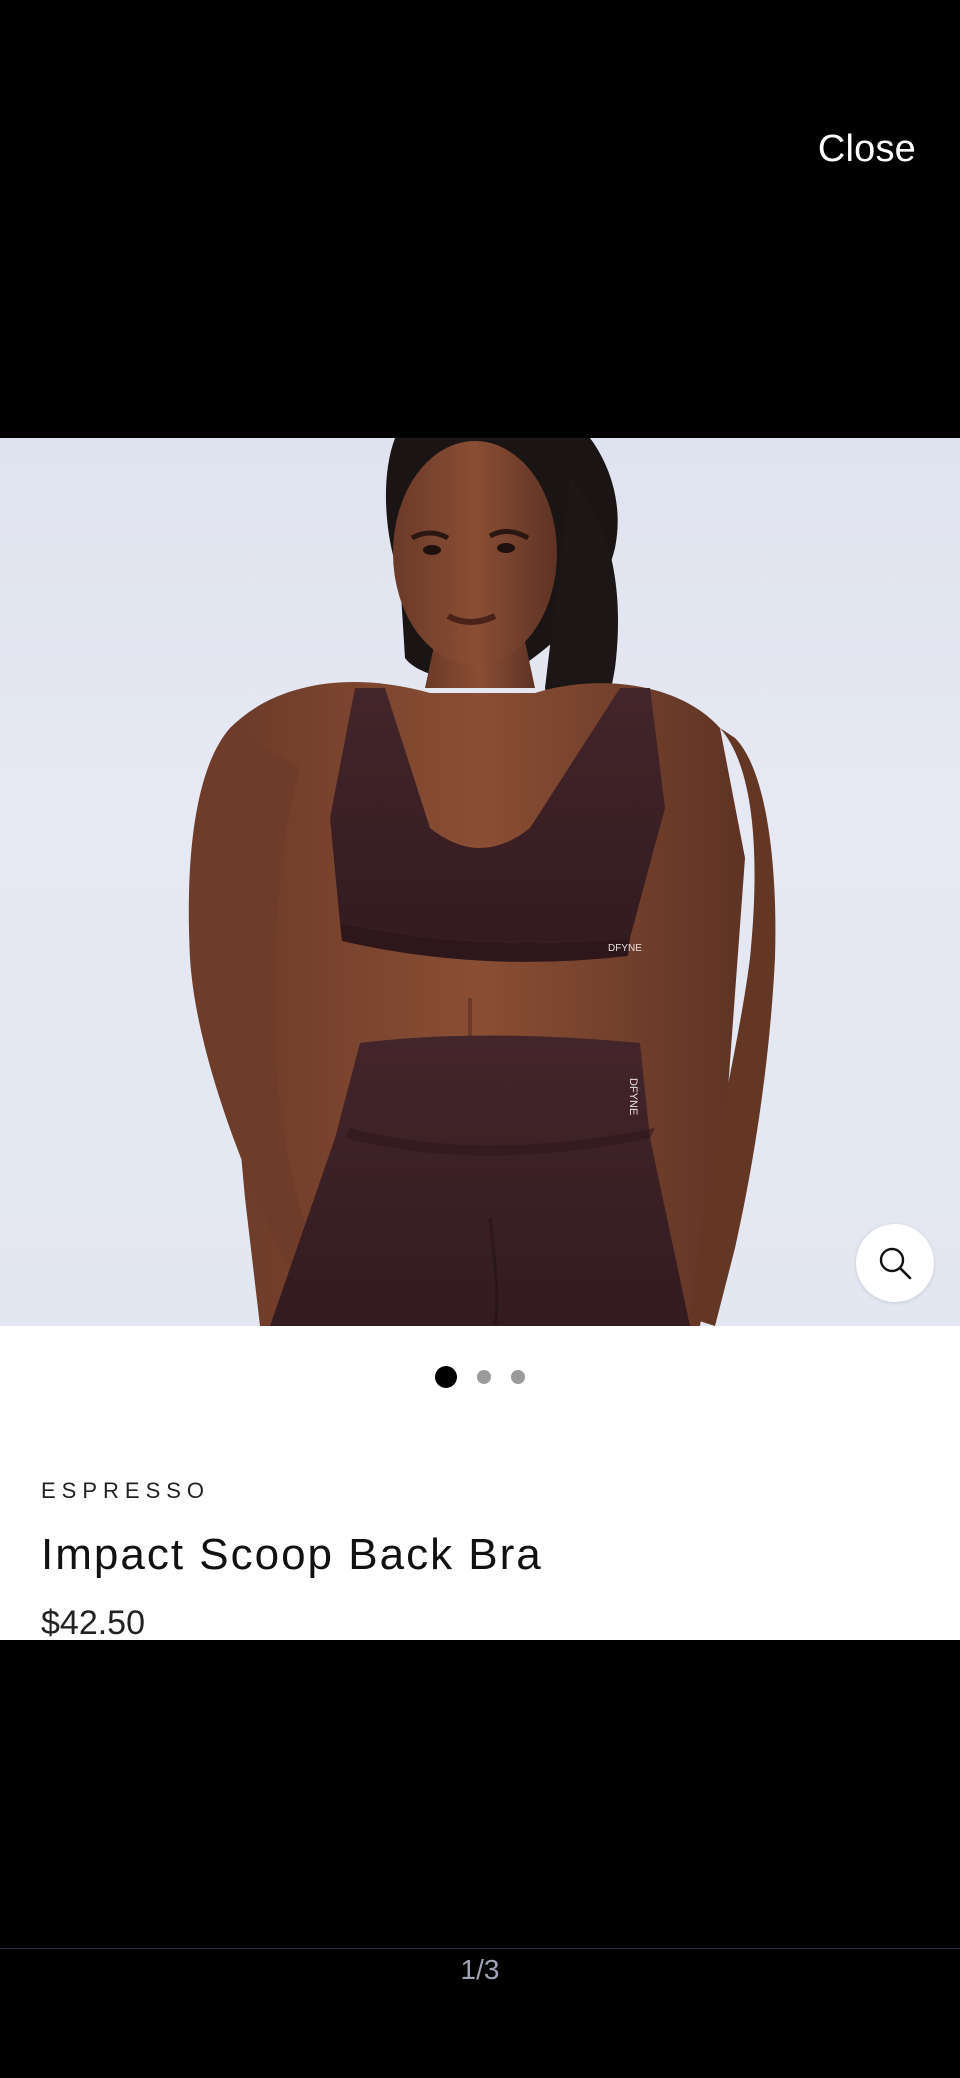 The width and height of the screenshot is (960, 2078). I want to click on image-counter: 1/3, so click(480, 1969).